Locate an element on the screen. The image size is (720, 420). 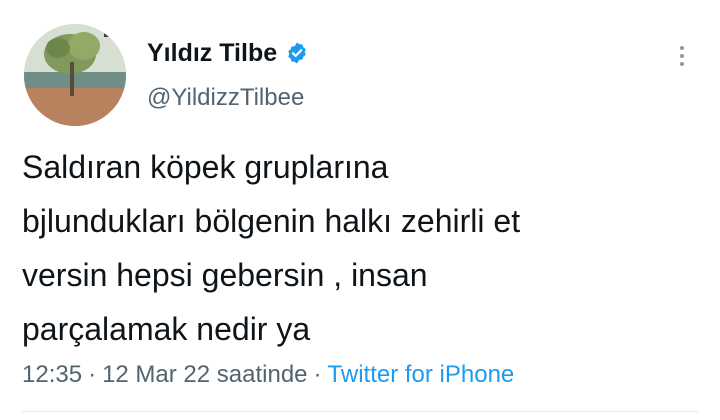
tweet-time: 12:35 is located at coordinates (52, 374).